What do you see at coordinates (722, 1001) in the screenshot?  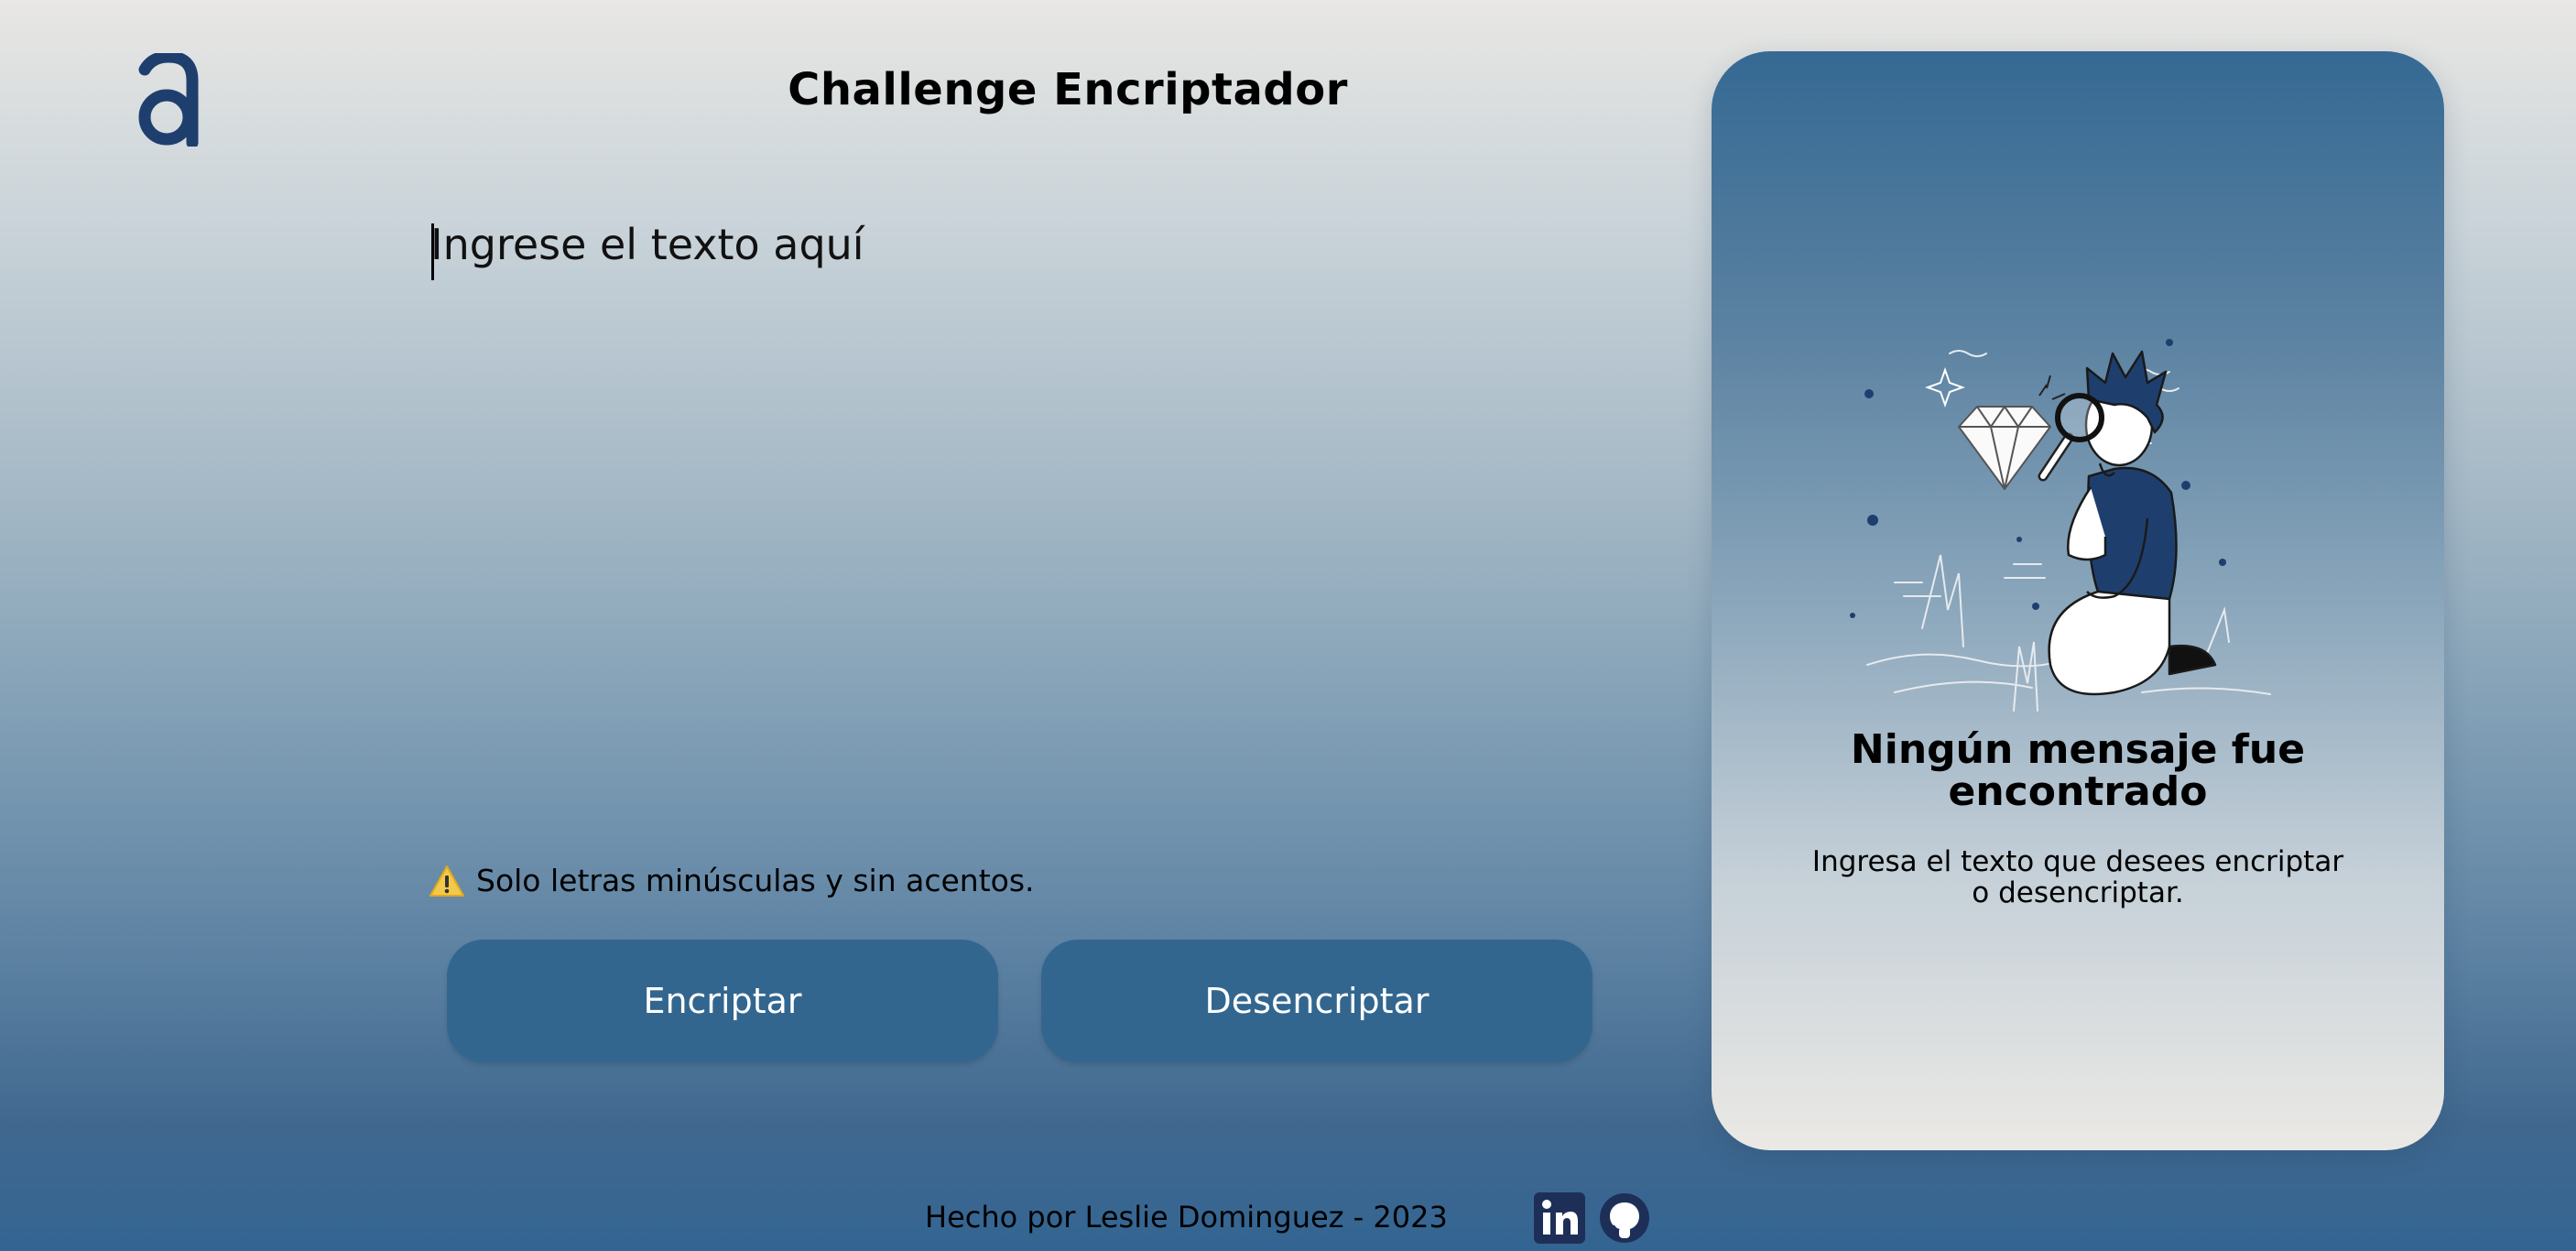 I see `encrypt-button: Encriptar` at bounding box center [722, 1001].